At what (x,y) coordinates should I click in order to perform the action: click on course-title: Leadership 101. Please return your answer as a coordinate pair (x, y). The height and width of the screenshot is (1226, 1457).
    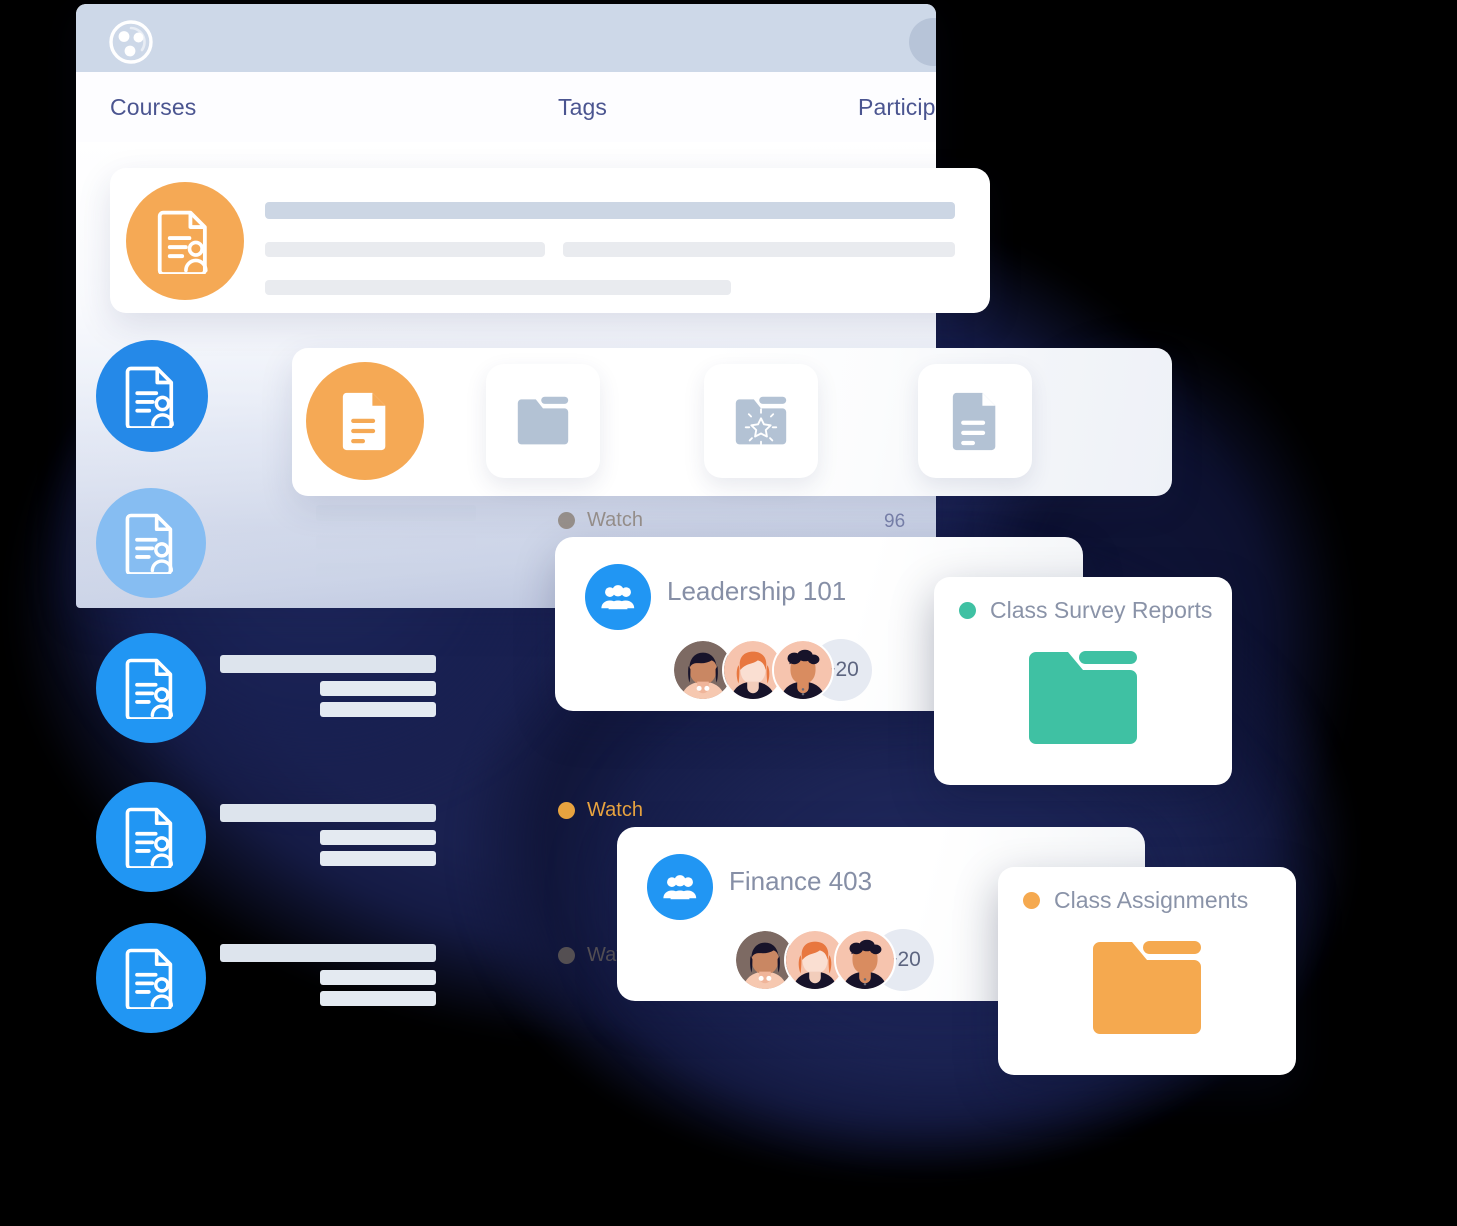
    Looking at the image, I should click on (757, 591).